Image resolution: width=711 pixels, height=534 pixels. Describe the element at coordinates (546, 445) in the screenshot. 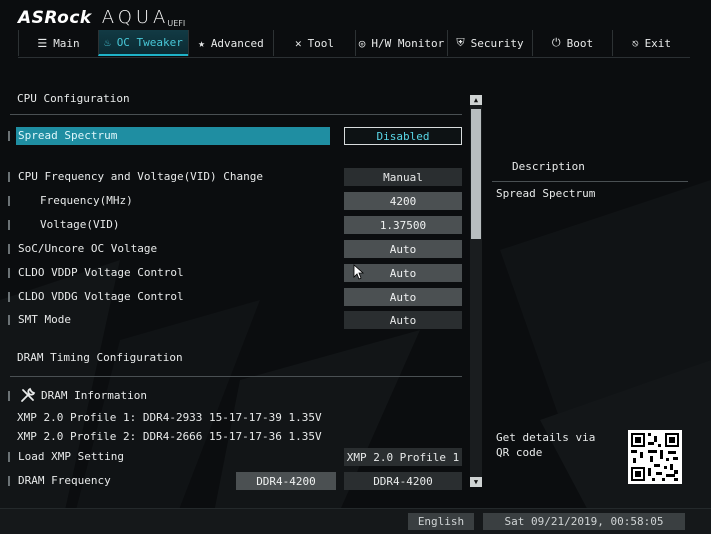

I see `qr-caption: Get details via QR code` at that location.